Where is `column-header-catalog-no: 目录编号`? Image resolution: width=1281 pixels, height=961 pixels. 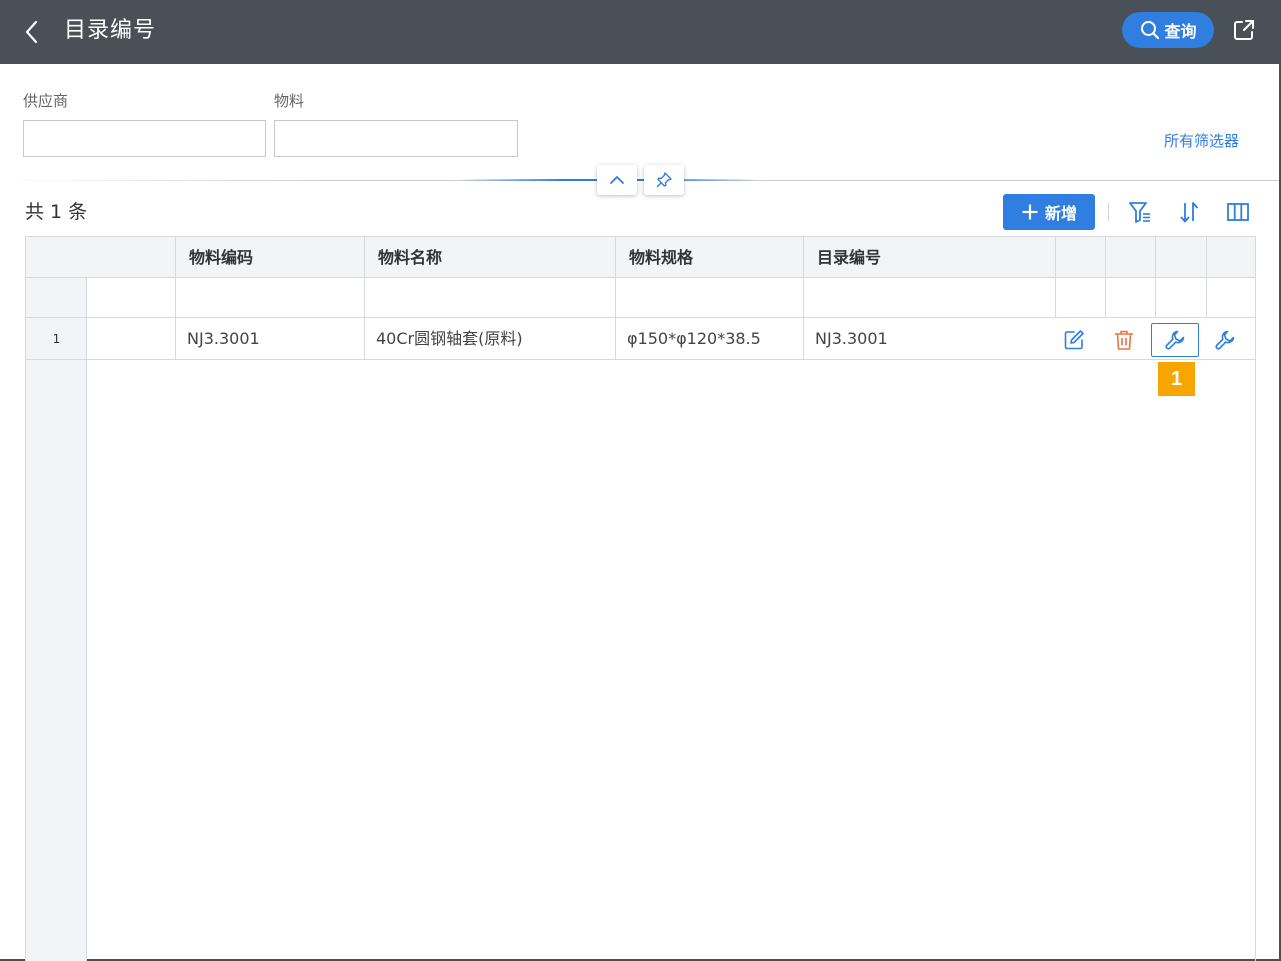 column-header-catalog-no: 目录编号 is located at coordinates (929, 257).